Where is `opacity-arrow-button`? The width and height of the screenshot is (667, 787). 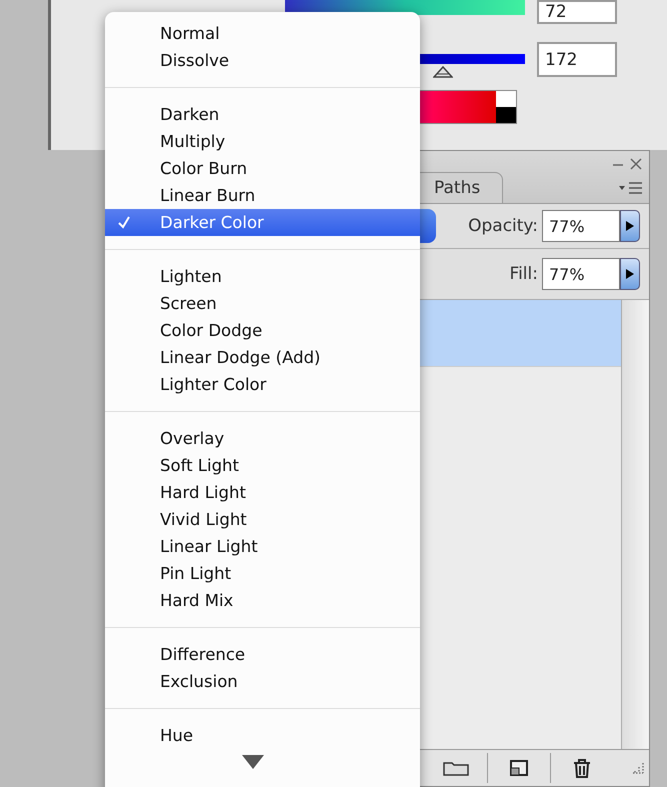
opacity-arrow-button is located at coordinates (630, 226).